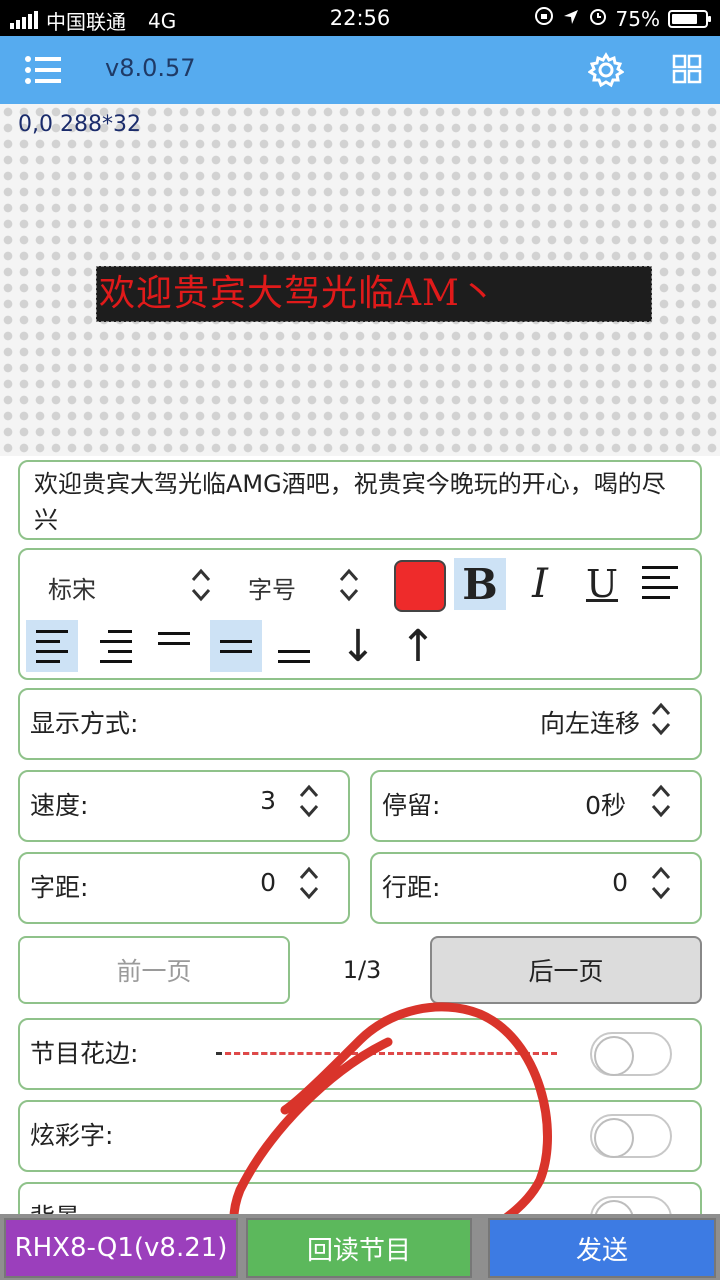  I want to click on align-right-icon, so click(116, 646).